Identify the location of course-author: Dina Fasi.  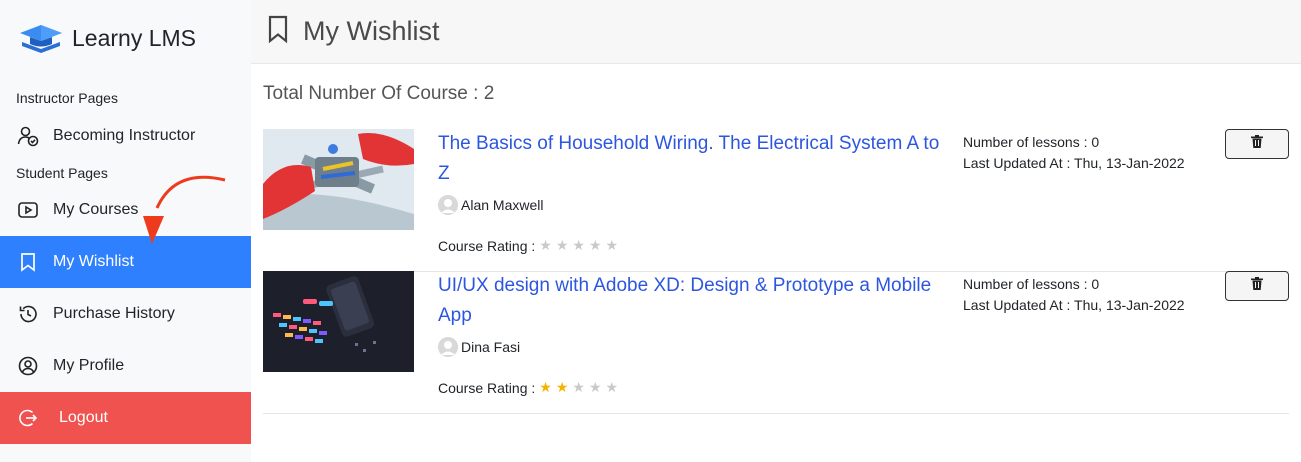
(479, 347).